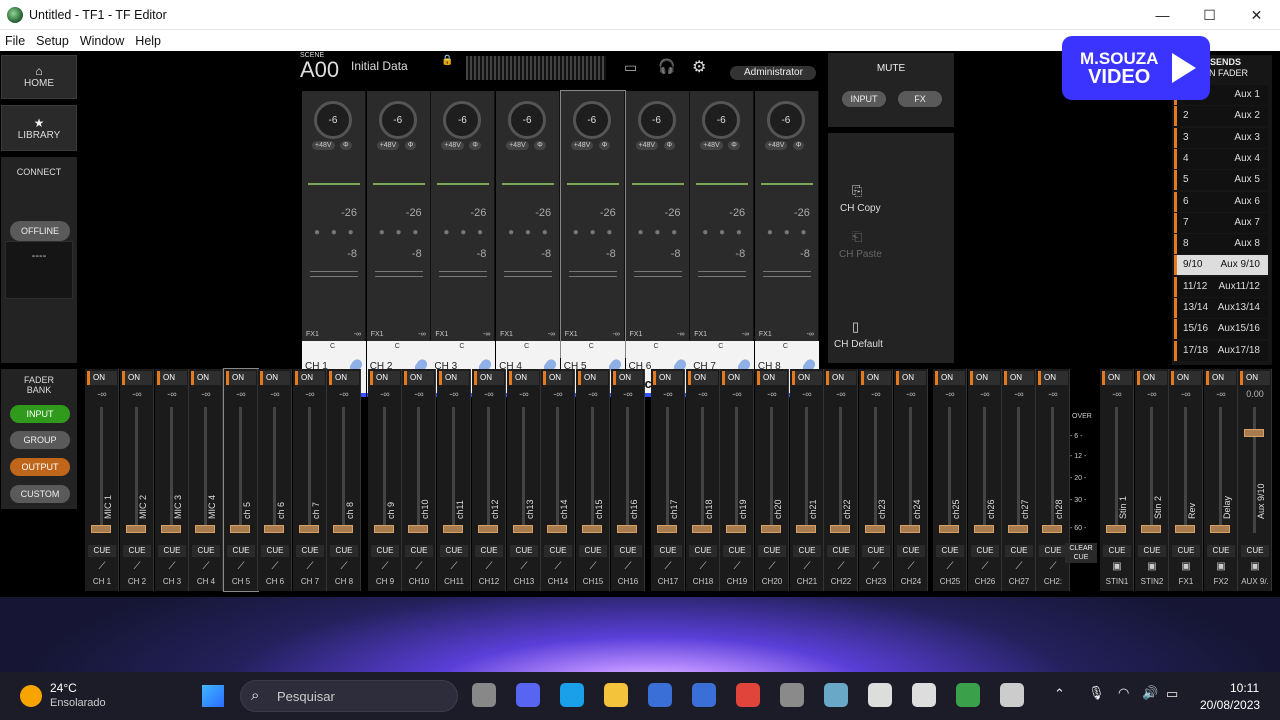  Describe the element at coordinates (334, 244) in the screenshot. I see `channel-strip: -6+48VΦ-26● ● ●-8FX1-∞CCH 1MIC 1` at that location.